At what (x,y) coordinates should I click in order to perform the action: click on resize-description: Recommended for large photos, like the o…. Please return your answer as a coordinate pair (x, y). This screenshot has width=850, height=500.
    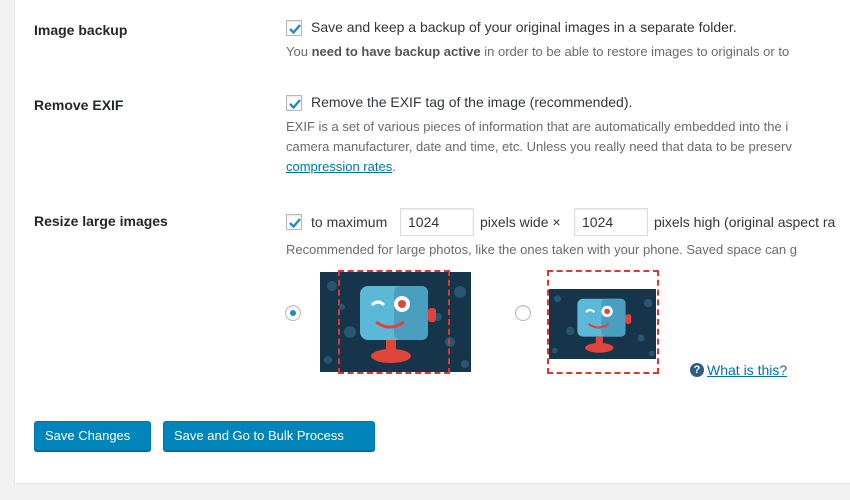
    Looking at the image, I should click on (541, 249).